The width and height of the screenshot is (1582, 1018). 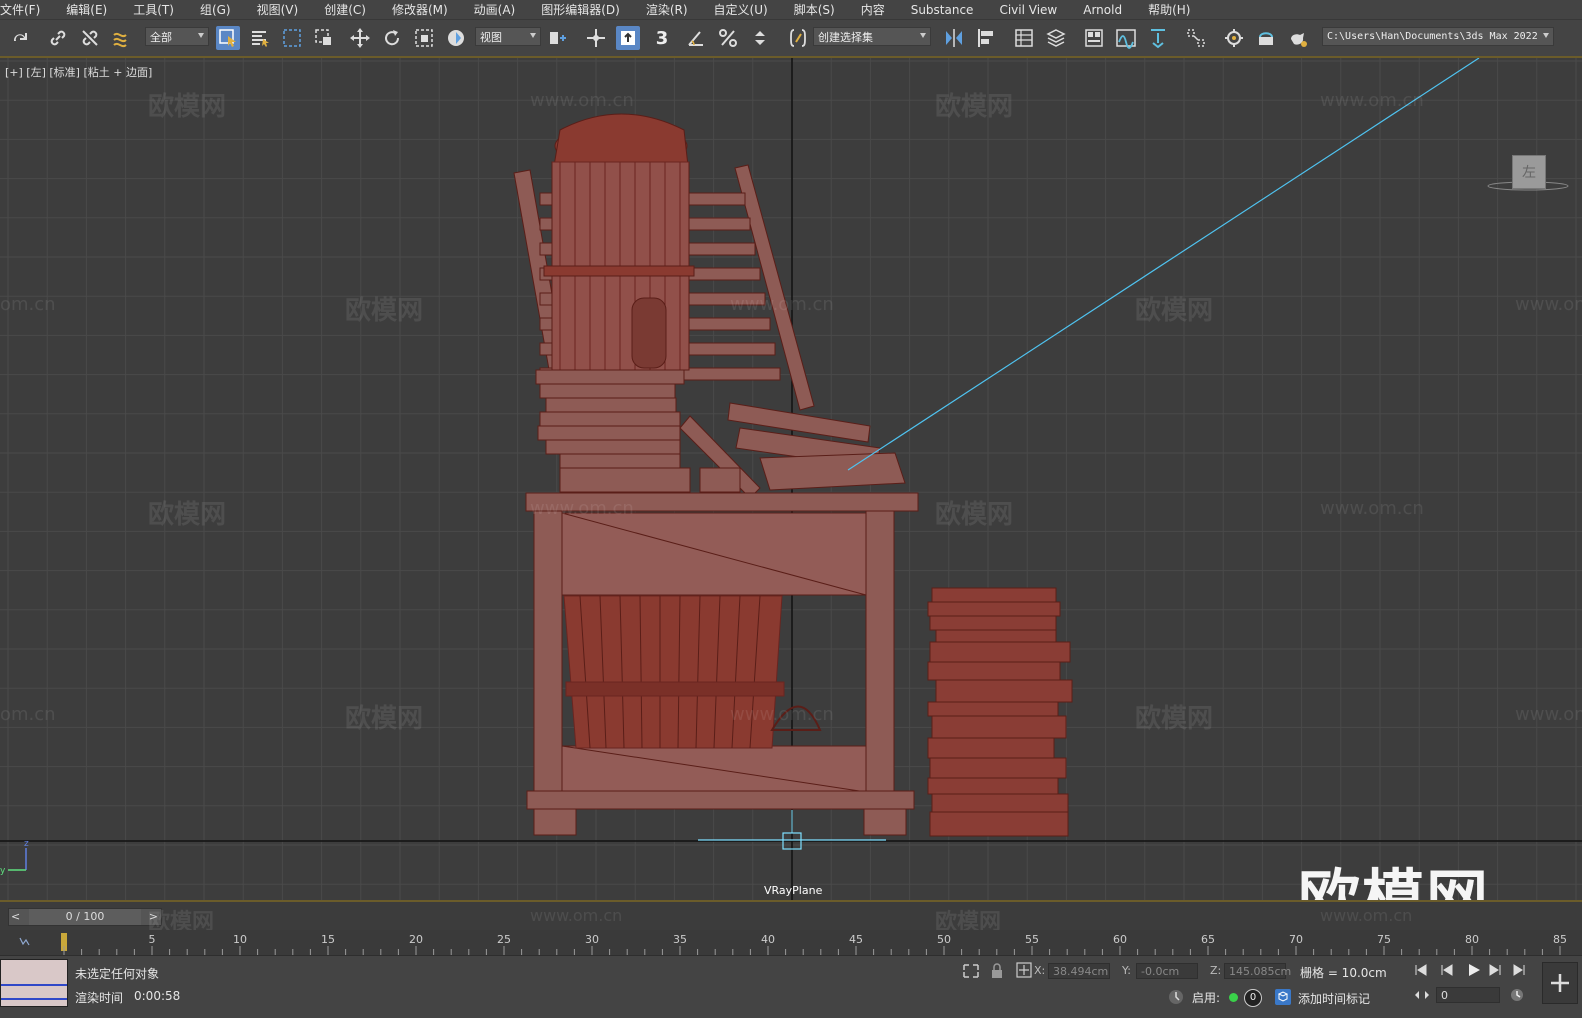 What do you see at coordinates (420, 9) in the screenshot?
I see `menu-item: 修改器(M)` at bounding box center [420, 9].